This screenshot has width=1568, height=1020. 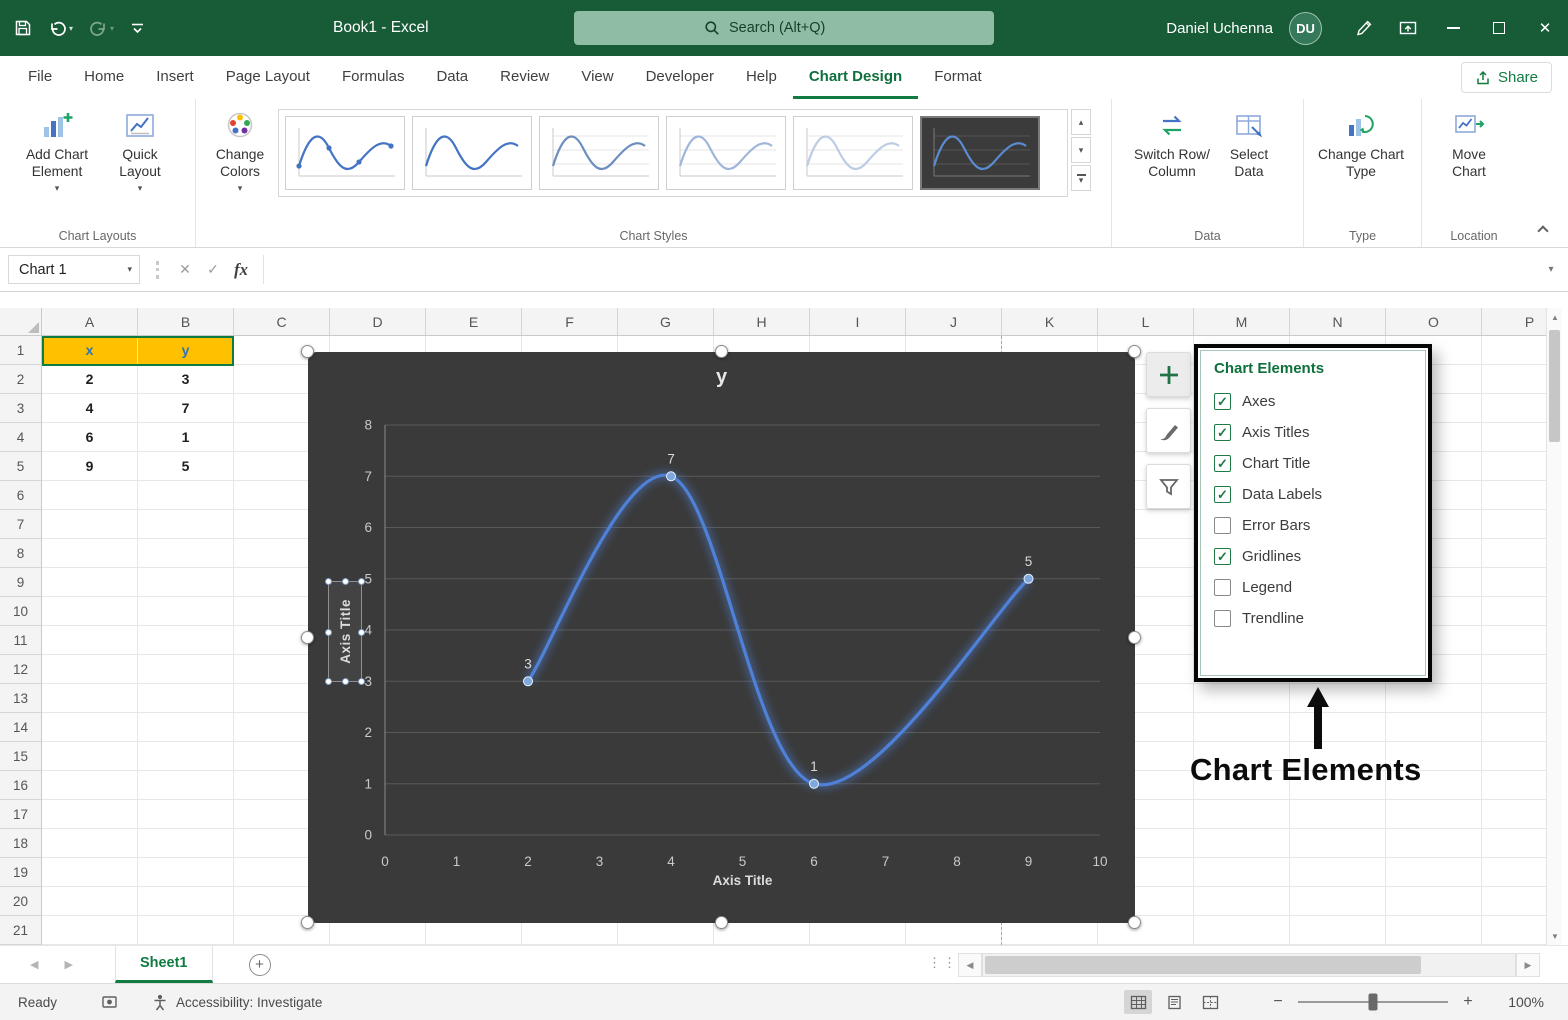 What do you see at coordinates (1545, 28) in the screenshot?
I see `close-button: ✕` at bounding box center [1545, 28].